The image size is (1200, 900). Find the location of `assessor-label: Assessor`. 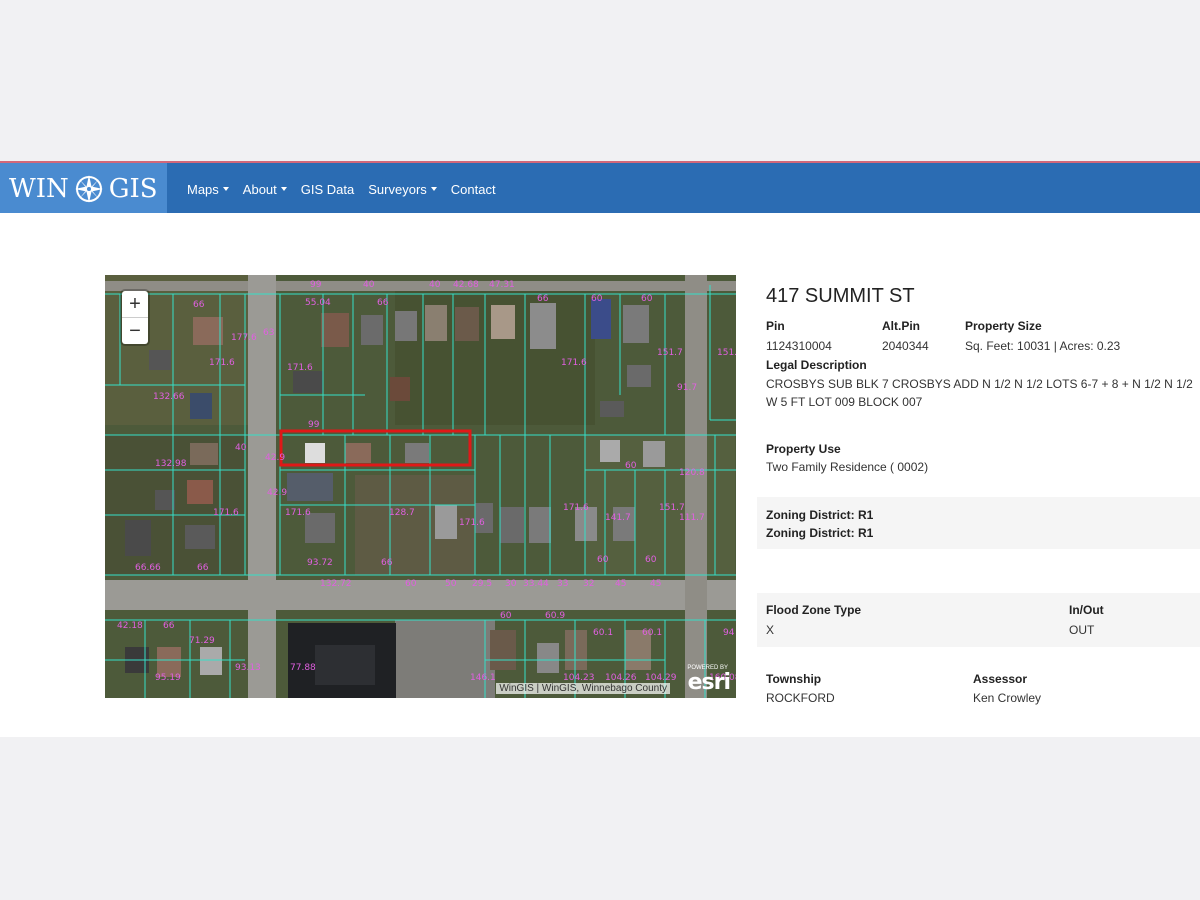

assessor-label: Assessor is located at coordinates (1000, 679).